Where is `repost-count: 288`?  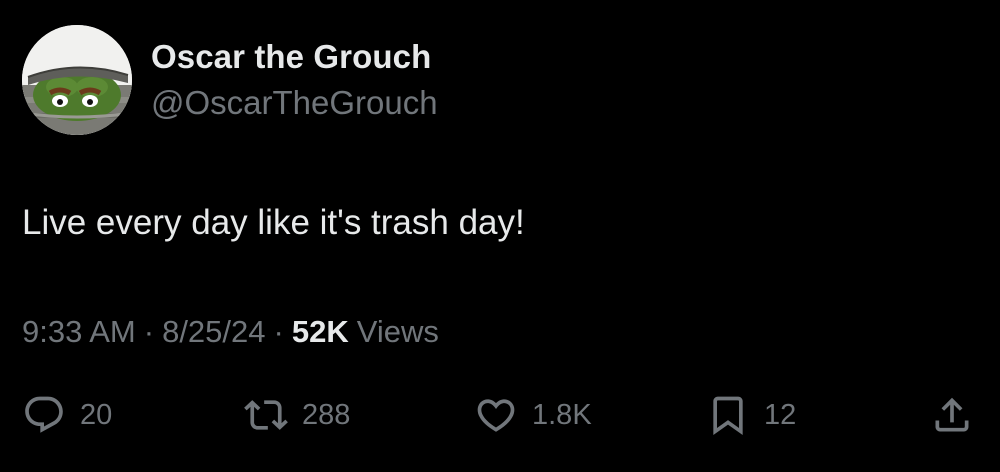 repost-count: 288 is located at coordinates (326, 414).